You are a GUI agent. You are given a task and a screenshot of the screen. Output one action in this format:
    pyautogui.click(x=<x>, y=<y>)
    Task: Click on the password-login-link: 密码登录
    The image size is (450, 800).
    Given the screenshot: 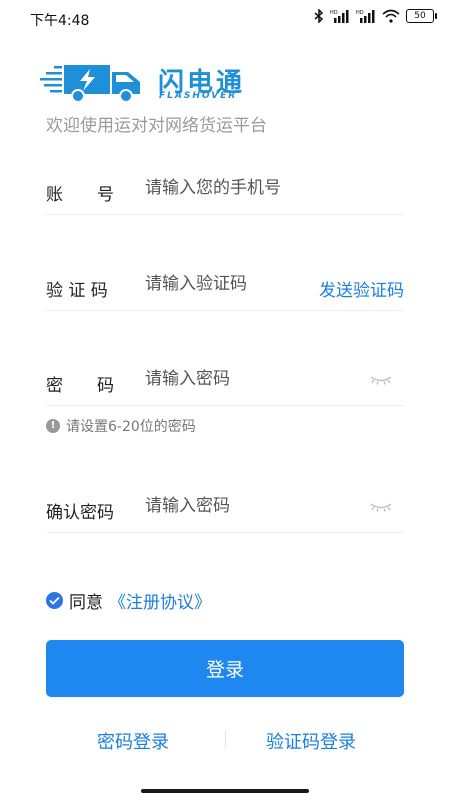 What is the action you would take?
    pyautogui.click(x=133, y=741)
    